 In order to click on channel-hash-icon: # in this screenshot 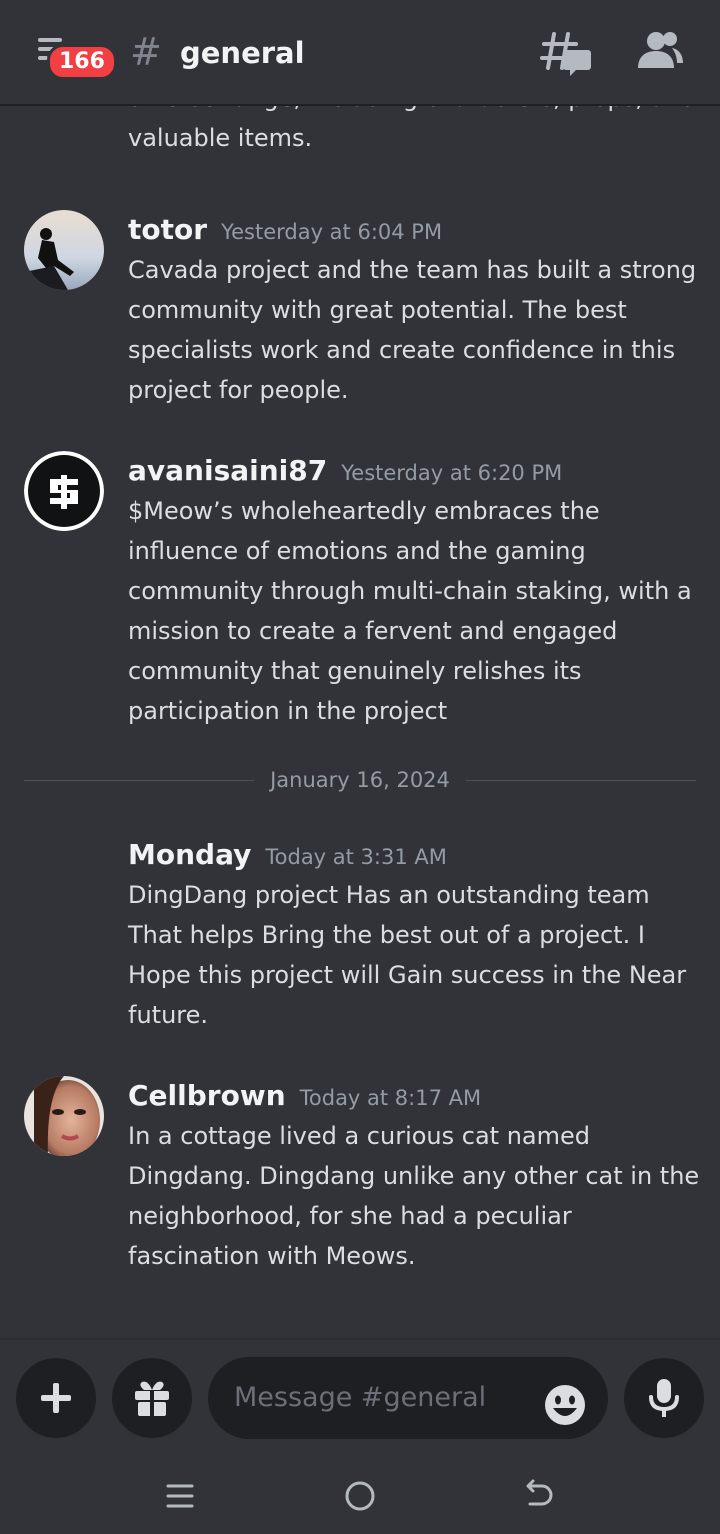, I will do `click(146, 52)`.